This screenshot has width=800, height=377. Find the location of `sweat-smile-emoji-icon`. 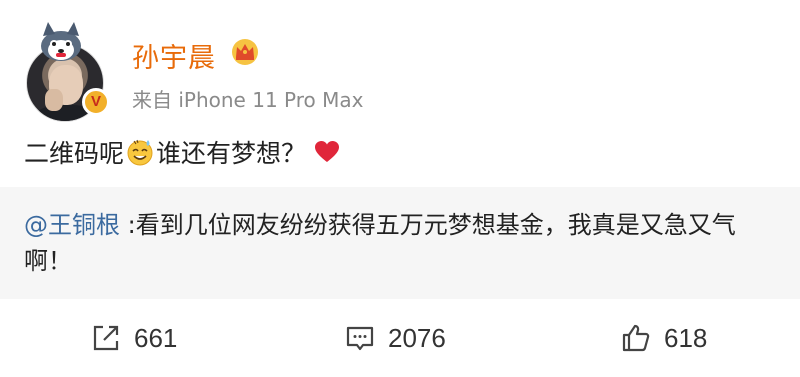

sweat-smile-emoji-icon is located at coordinates (140, 152).